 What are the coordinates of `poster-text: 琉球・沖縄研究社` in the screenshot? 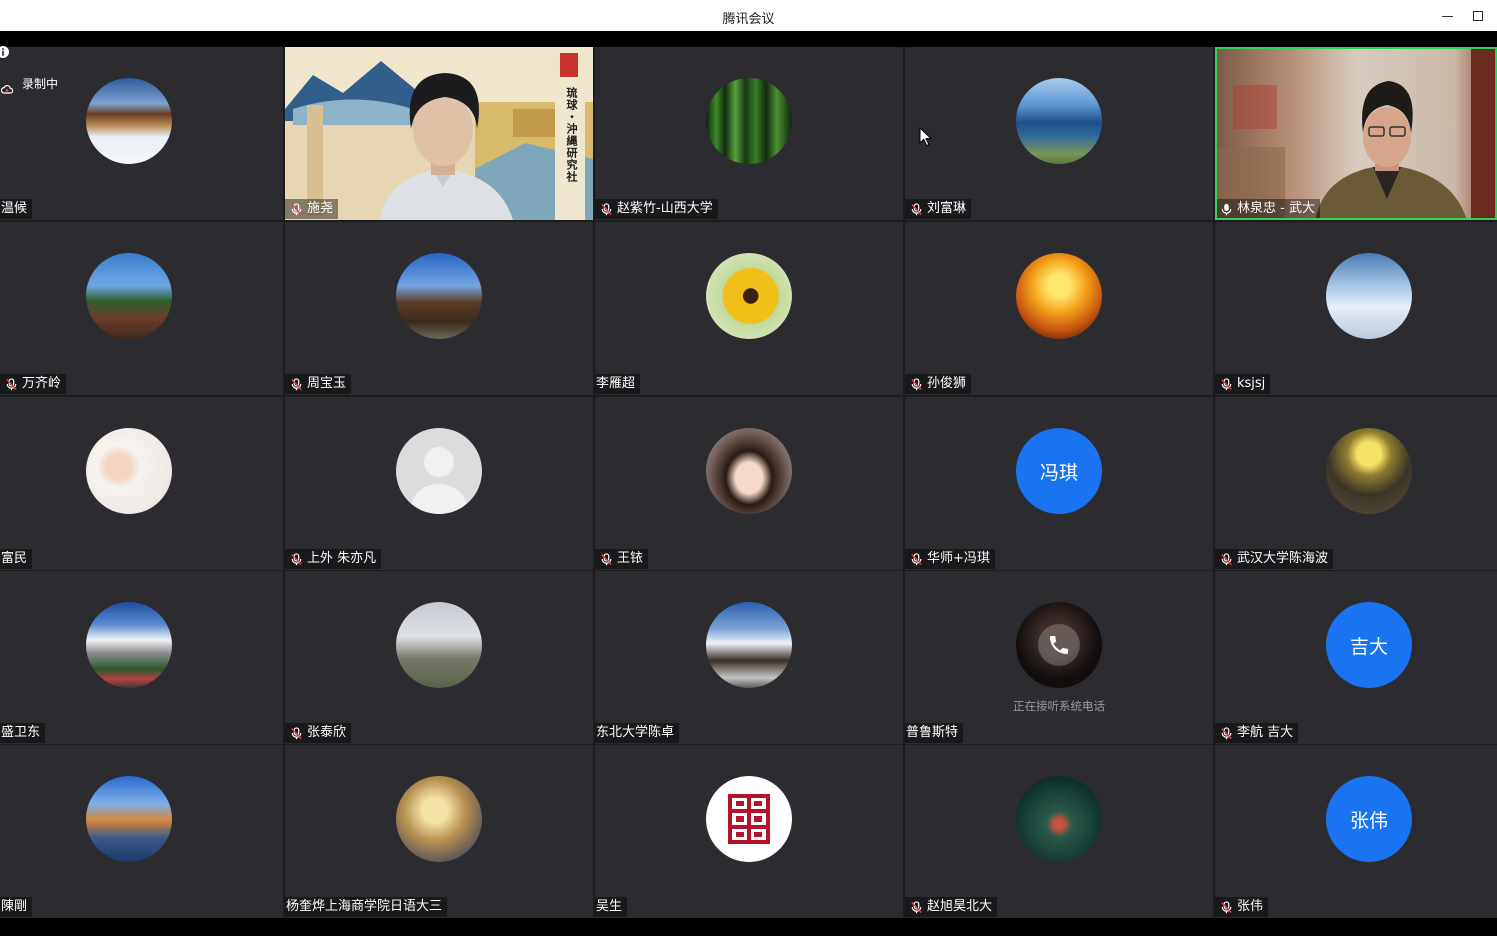 It's located at (571, 135).